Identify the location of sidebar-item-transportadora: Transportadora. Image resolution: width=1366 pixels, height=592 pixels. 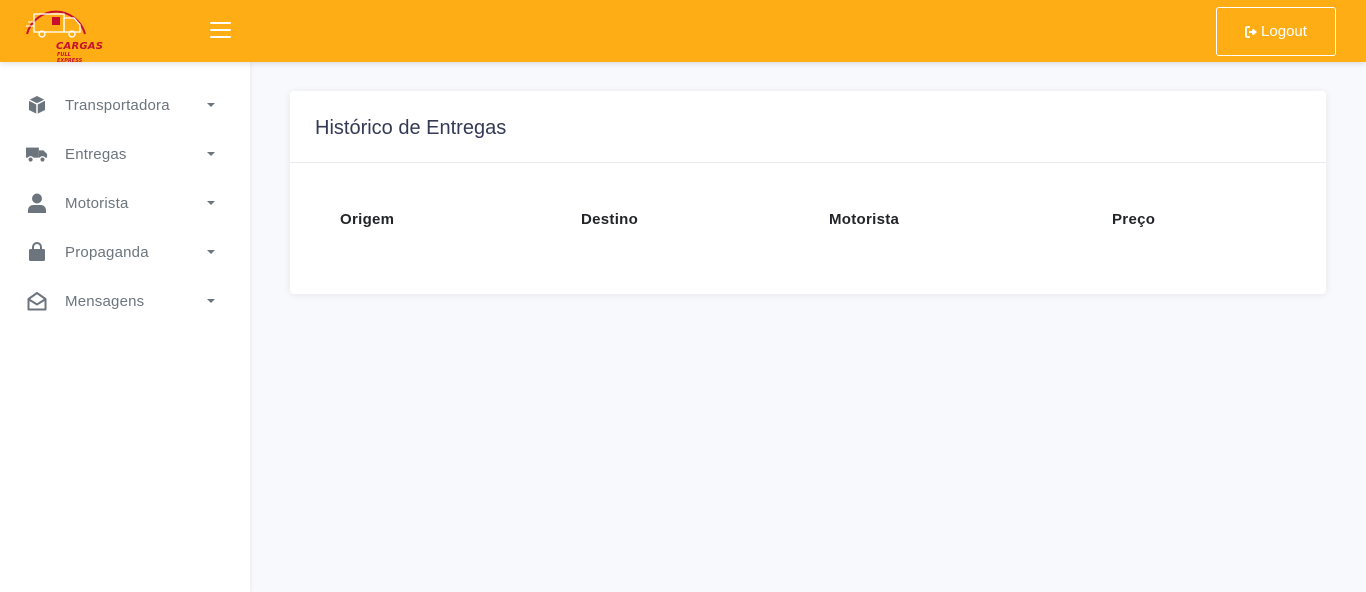
(125, 105).